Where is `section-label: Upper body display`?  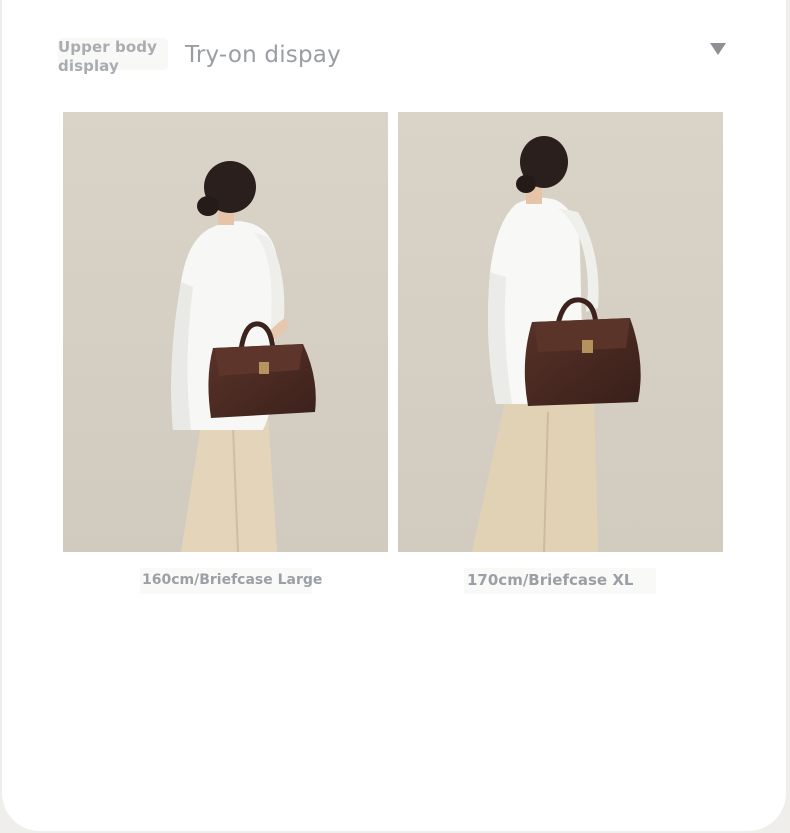 section-label: Upper body display is located at coordinates (118, 57).